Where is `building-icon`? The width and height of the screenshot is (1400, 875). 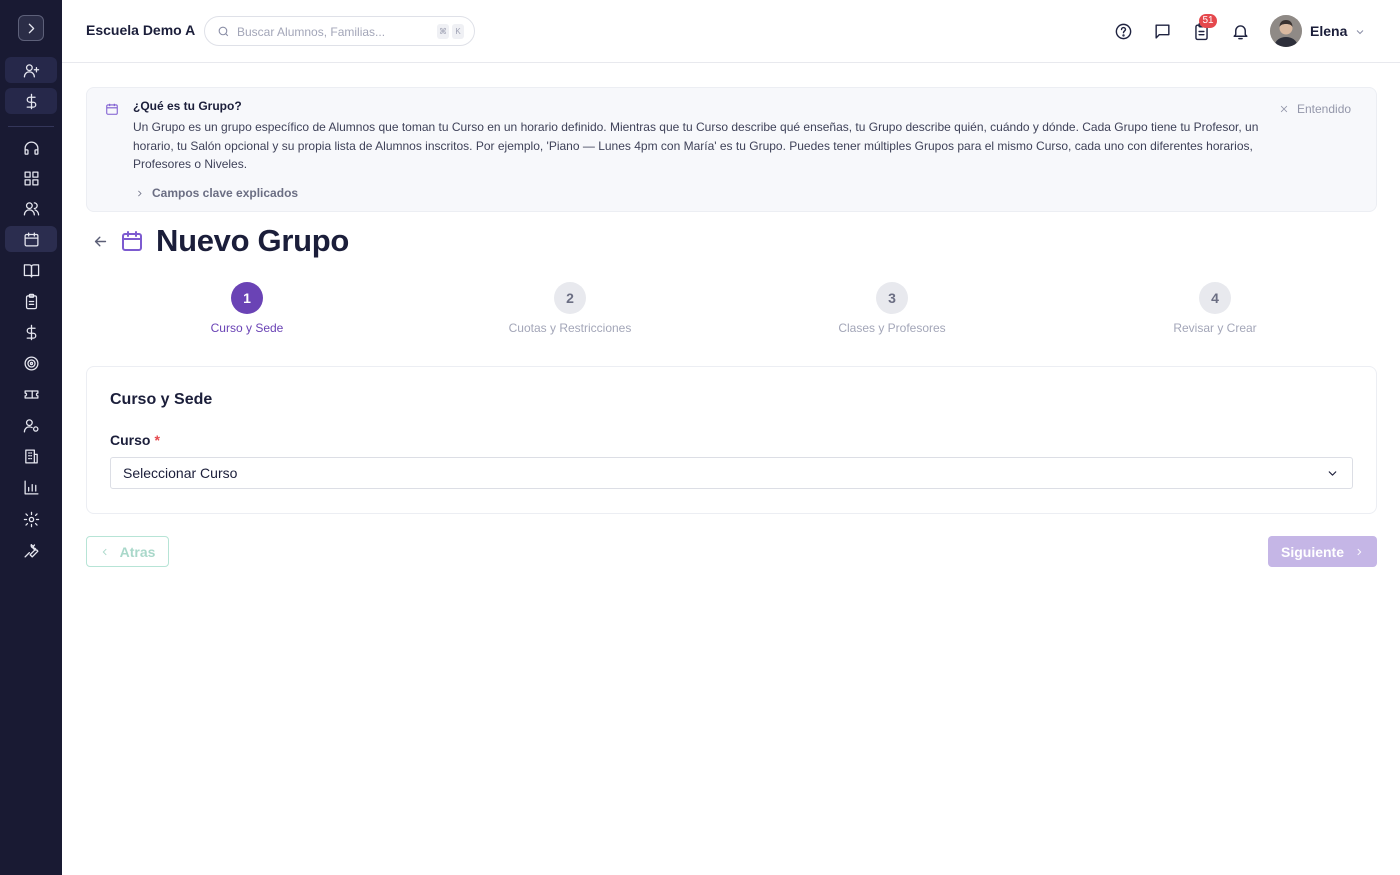 building-icon is located at coordinates (31, 456).